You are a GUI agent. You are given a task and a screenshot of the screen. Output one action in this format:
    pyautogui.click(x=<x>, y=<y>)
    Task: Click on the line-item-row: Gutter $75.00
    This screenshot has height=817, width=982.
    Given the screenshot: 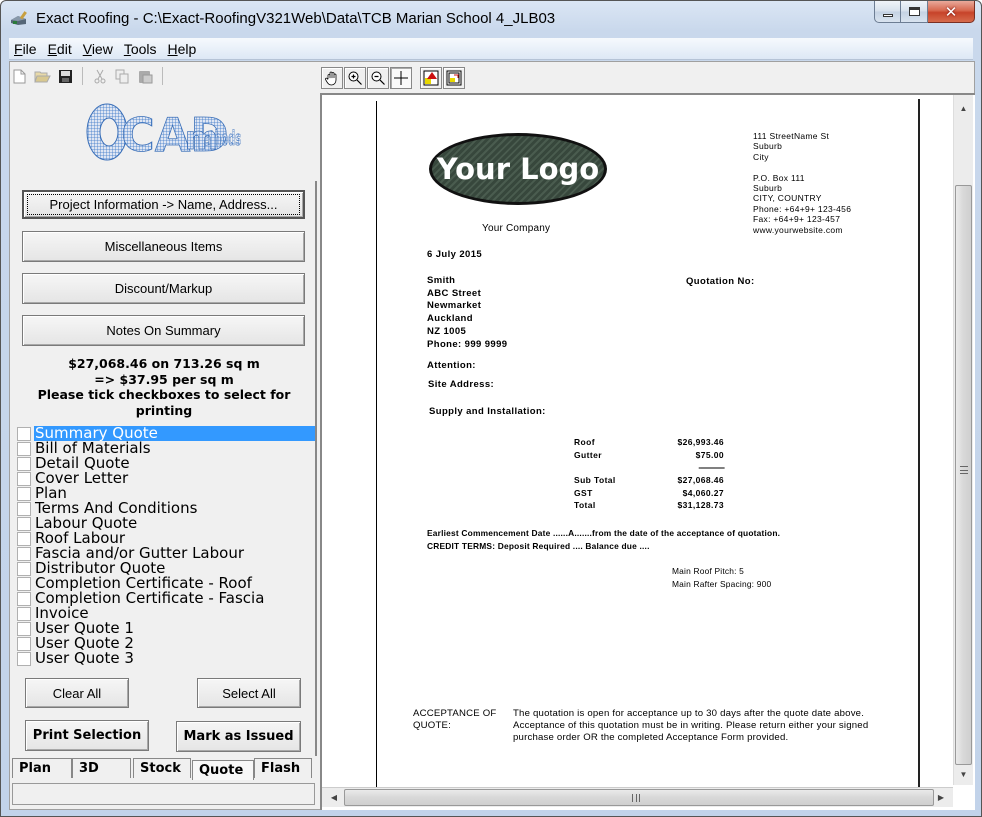 What is the action you would take?
    pyautogui.click(x=649, y=456)
    